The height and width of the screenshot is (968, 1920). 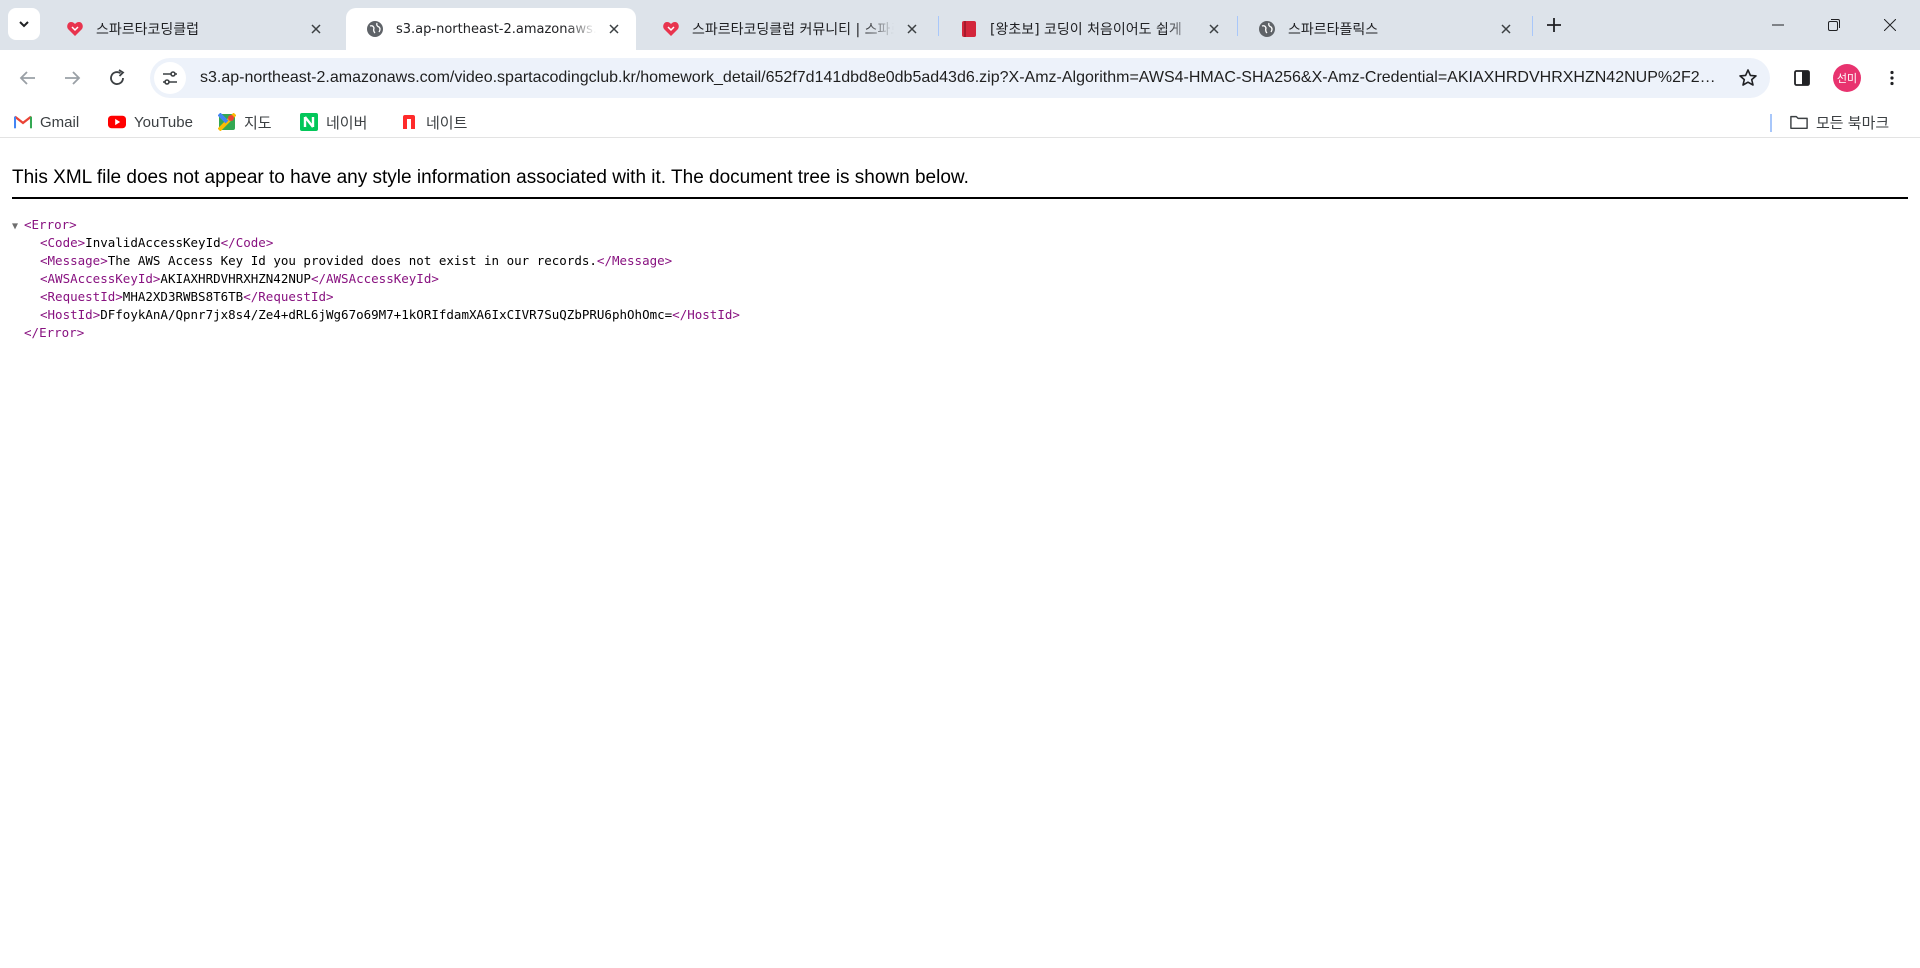 I want to click on nate-icon, so click(x=409, y=122).